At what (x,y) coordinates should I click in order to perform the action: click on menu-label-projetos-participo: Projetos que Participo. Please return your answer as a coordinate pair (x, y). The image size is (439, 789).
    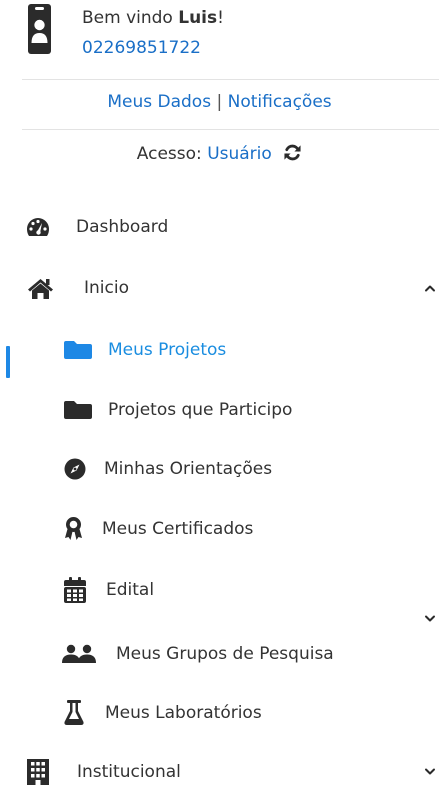
    Looking at the image, I should click on (200, 410).